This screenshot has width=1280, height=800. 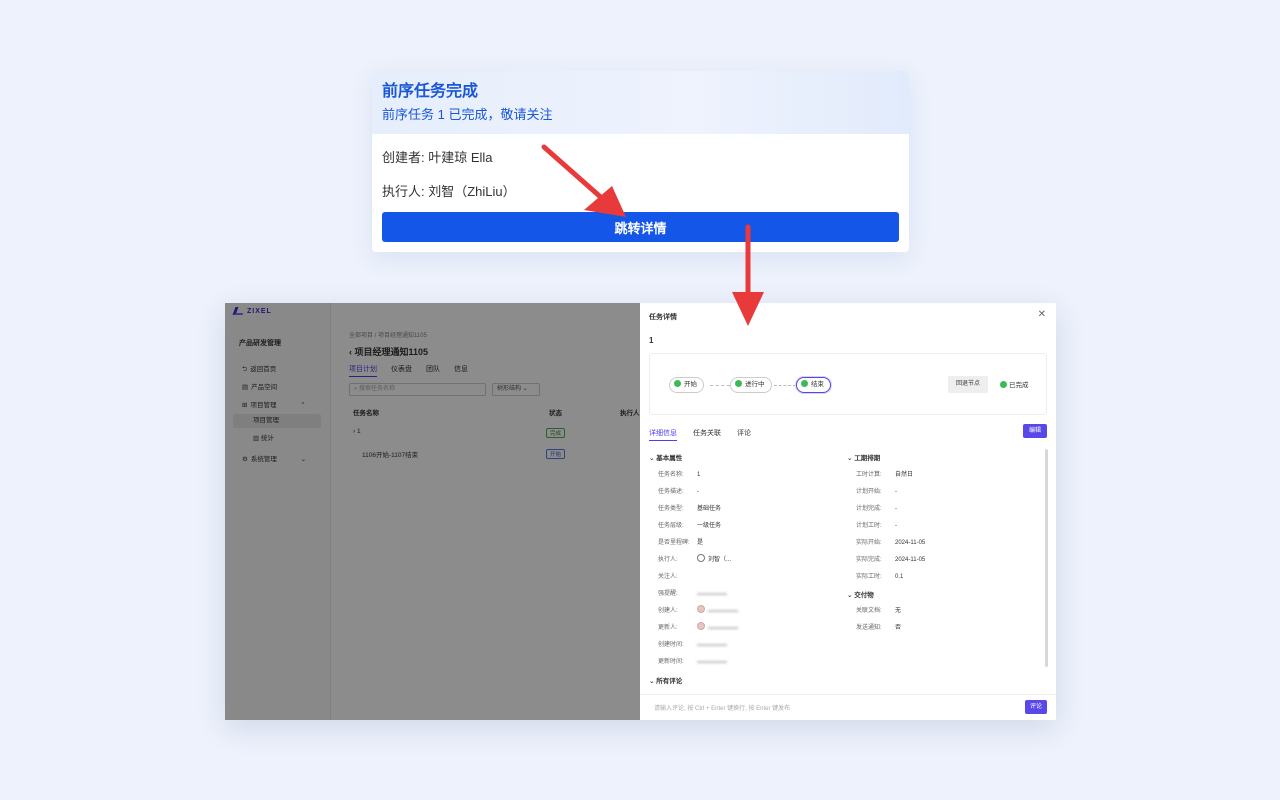 What do you see at coordinates (467, 114) in the screenshot?
I see `notification-subtitle: 前序任务 1 已完成，敬请关注` at bounding box center [467, 114].